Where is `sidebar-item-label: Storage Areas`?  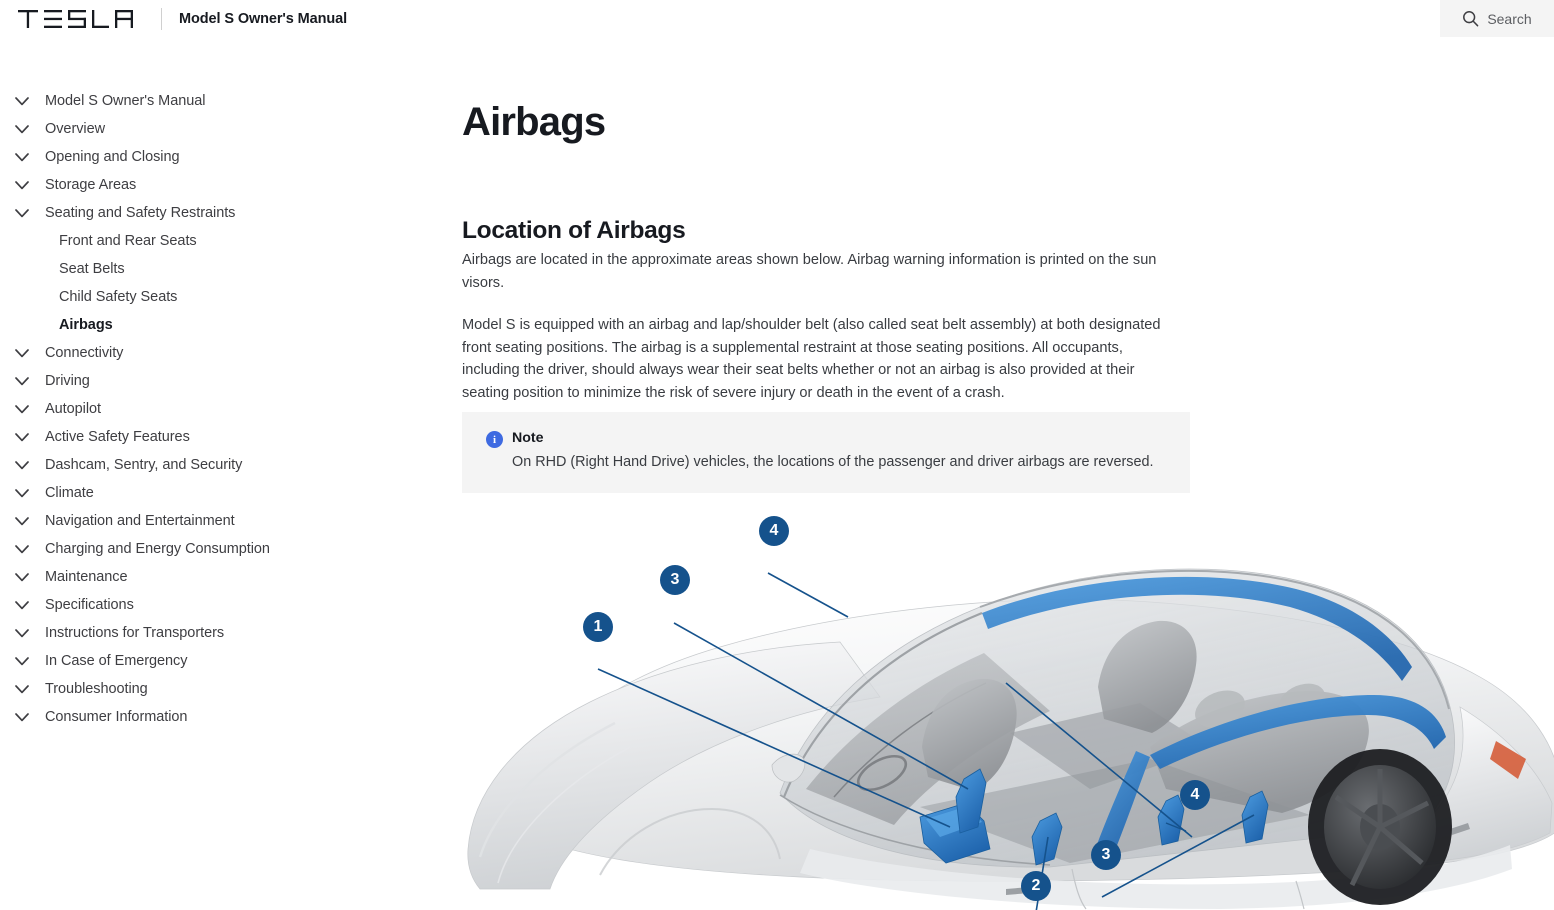
sidebar-item-label: Storage Areas is located at coordinates (91, 185).